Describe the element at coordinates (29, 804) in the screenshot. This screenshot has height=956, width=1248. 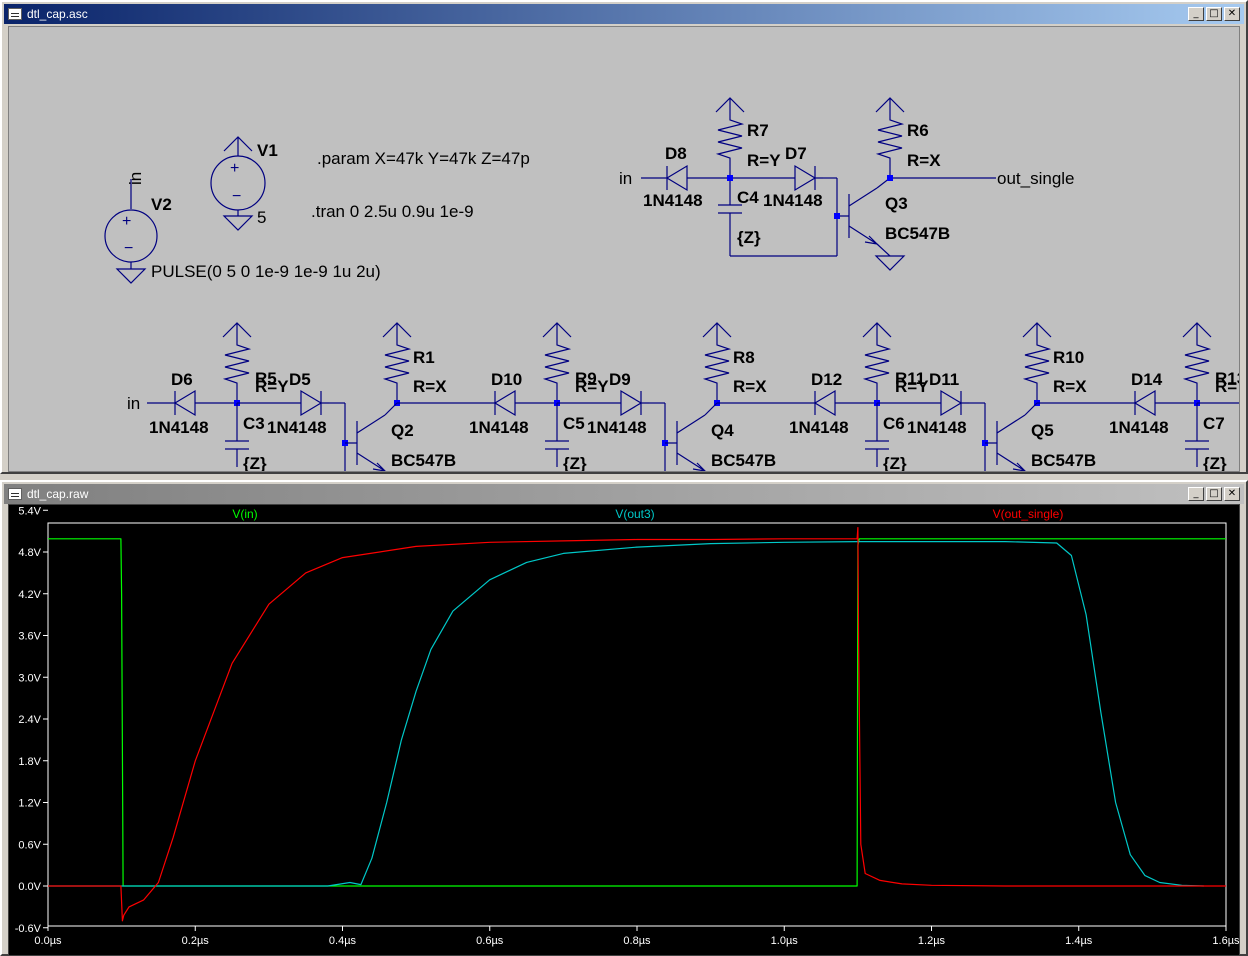
I see `y-tick-label: 1.2V` at that location.